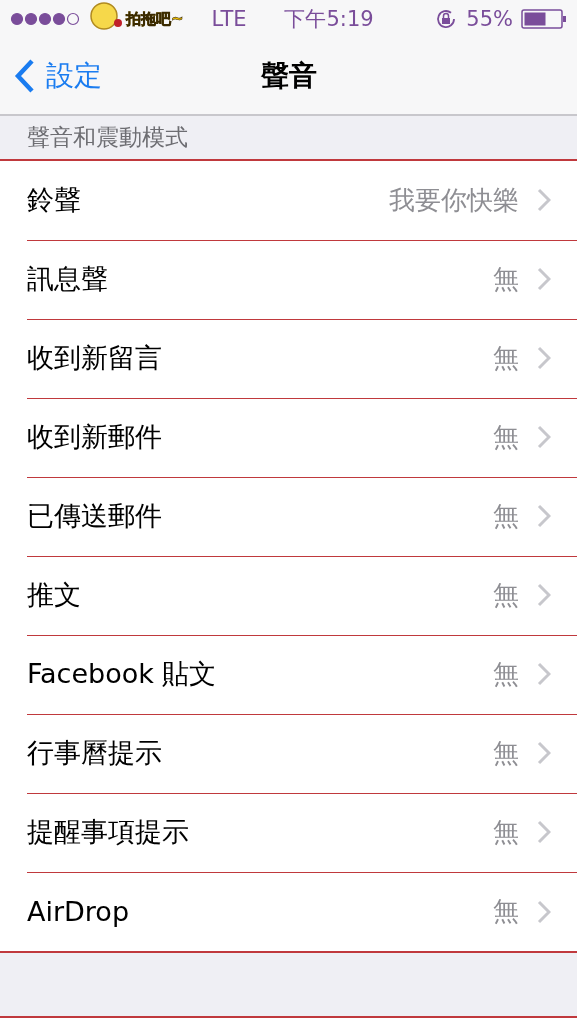 This screenshot has width=577, height=1024. I want to click on row-value: 我要你快樂, so click(454, 200).